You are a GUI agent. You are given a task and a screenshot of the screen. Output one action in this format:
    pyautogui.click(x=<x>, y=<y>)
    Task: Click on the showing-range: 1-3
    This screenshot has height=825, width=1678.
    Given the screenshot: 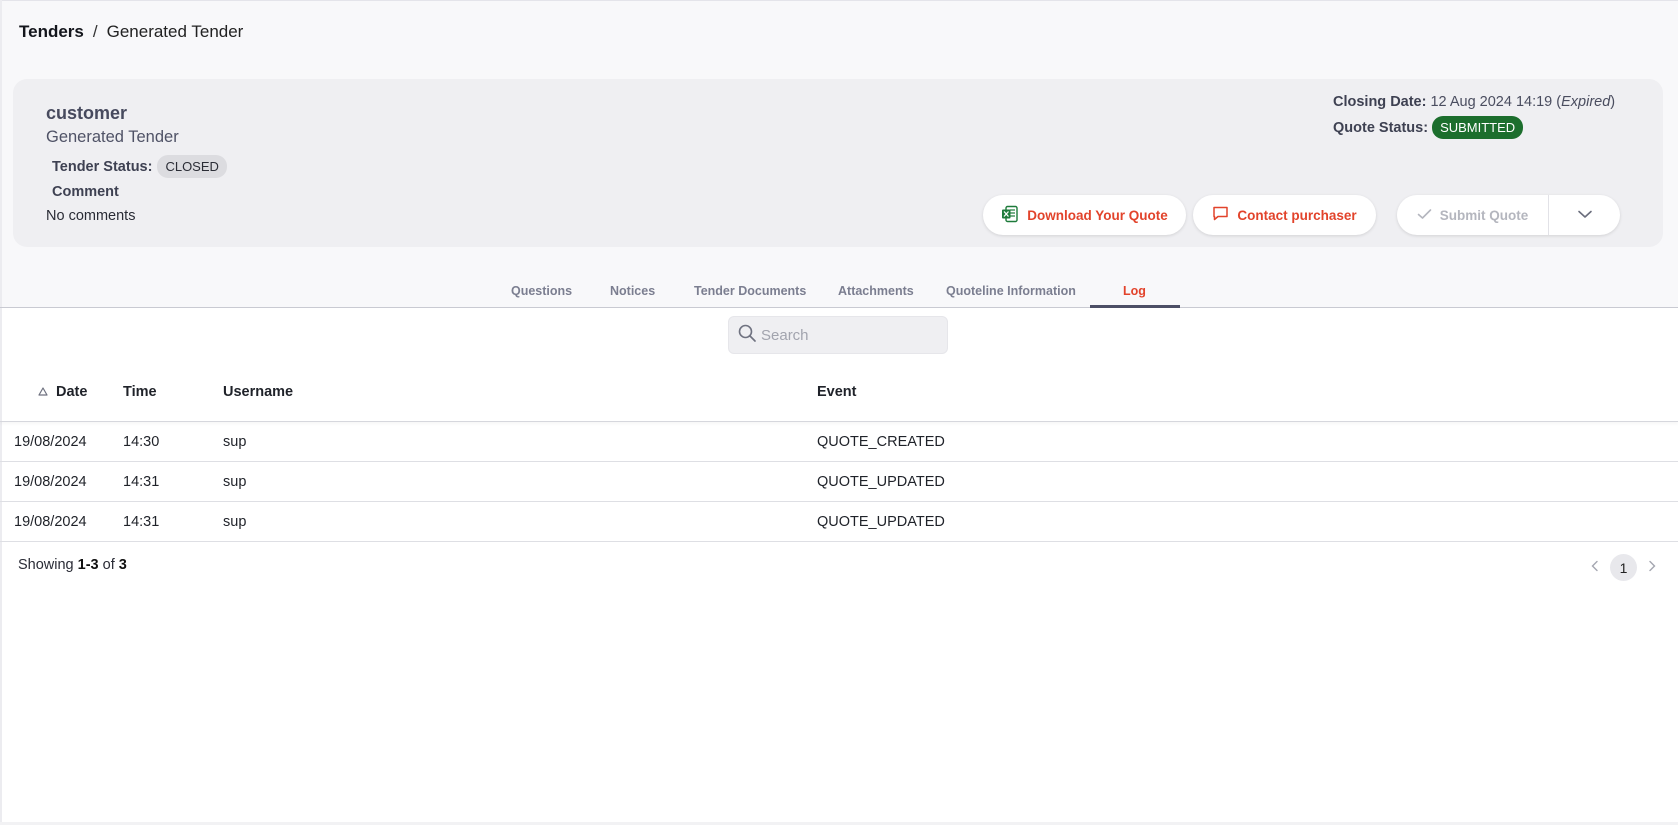 What is the action you would take?
    pyautogui.click(x=88, y=565)
    